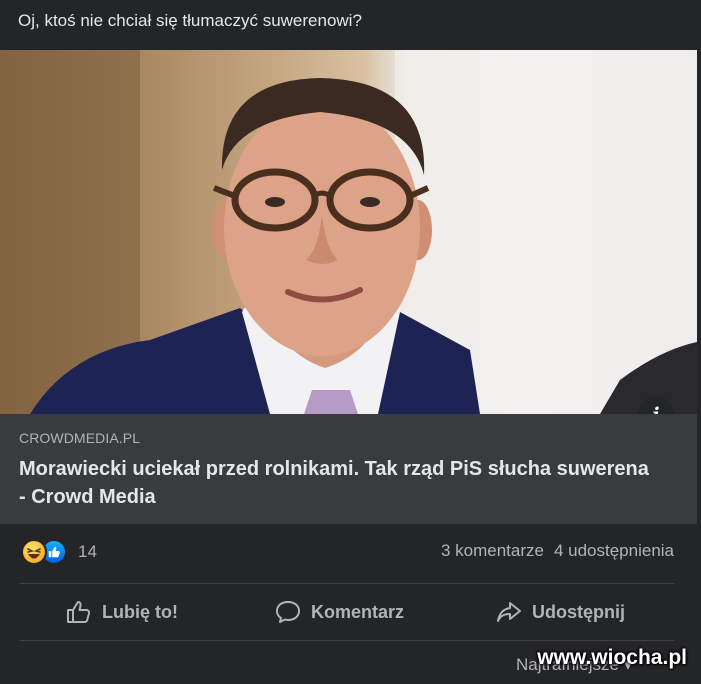 This screenshot has height=684, width=701. Describe the element at coordinates (614, 551) in the screenshot. I see `shares-count-link: 4 udostępnienia` at that location.